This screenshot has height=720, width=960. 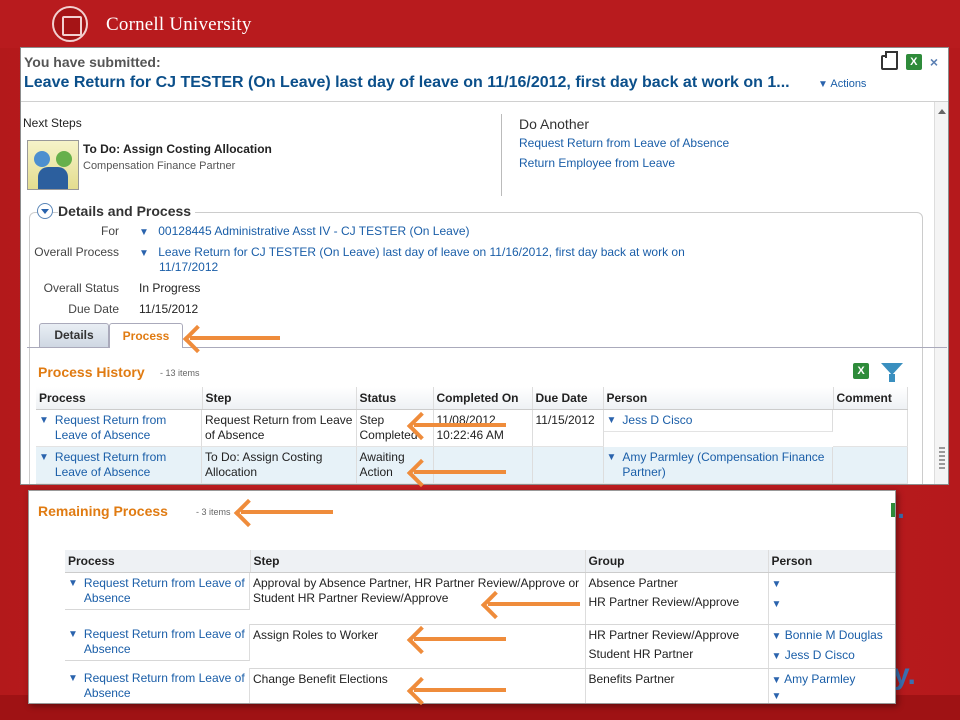 What do you see at coordinates (76, 252) in the screenshot?
I see `overall-process-label: Overall Process` at bounding box center [76, 252].